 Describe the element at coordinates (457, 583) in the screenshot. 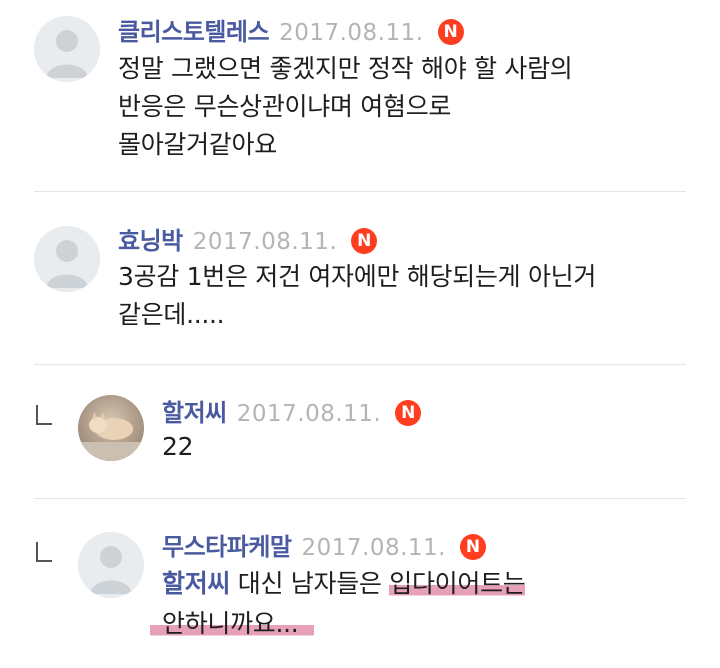

I see `highlighted-text: 입다이어트는` at that location.